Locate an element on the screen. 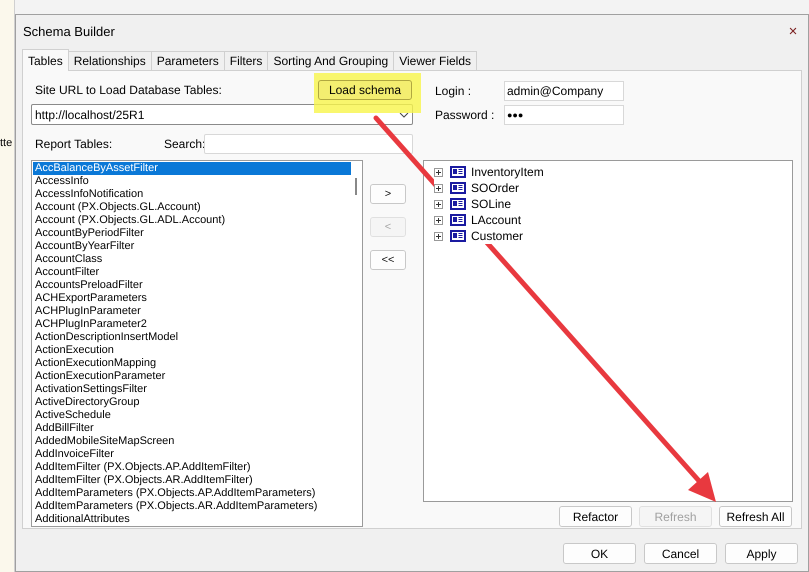 This screenshot has width=809, height=572. list-item: ActionExecution is located at coordinates (192, 350).